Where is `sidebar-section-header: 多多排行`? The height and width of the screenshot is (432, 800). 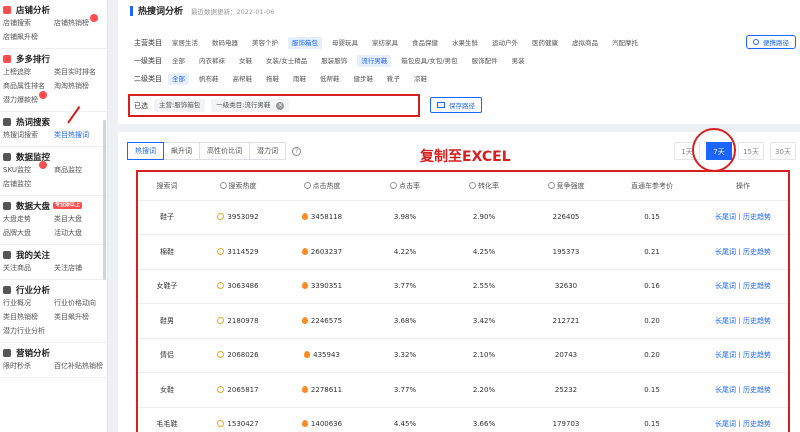
sidebar-section-header: 多多排行 is located at coordinates (53, 58).